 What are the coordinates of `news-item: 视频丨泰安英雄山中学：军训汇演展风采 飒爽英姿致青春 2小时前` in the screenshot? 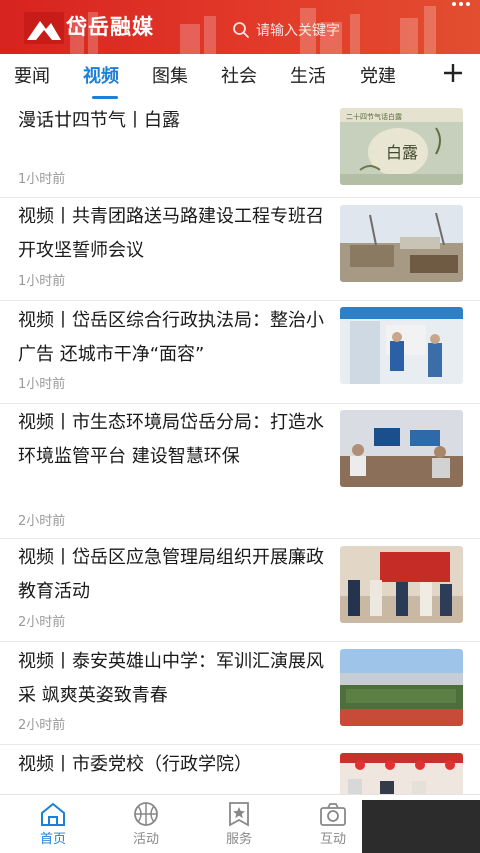 It's located at (240, 693).